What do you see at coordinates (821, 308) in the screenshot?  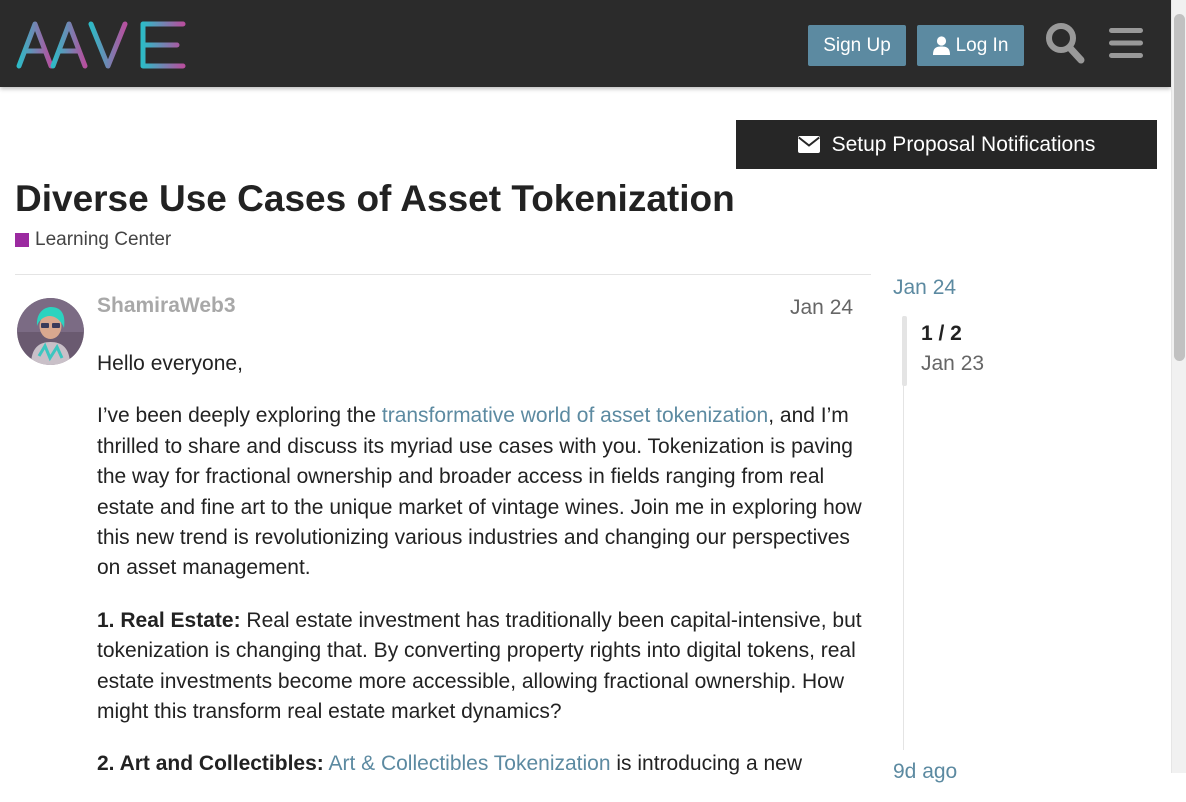 I see `post-date: Jan 24` at bounding box center [821, 308].